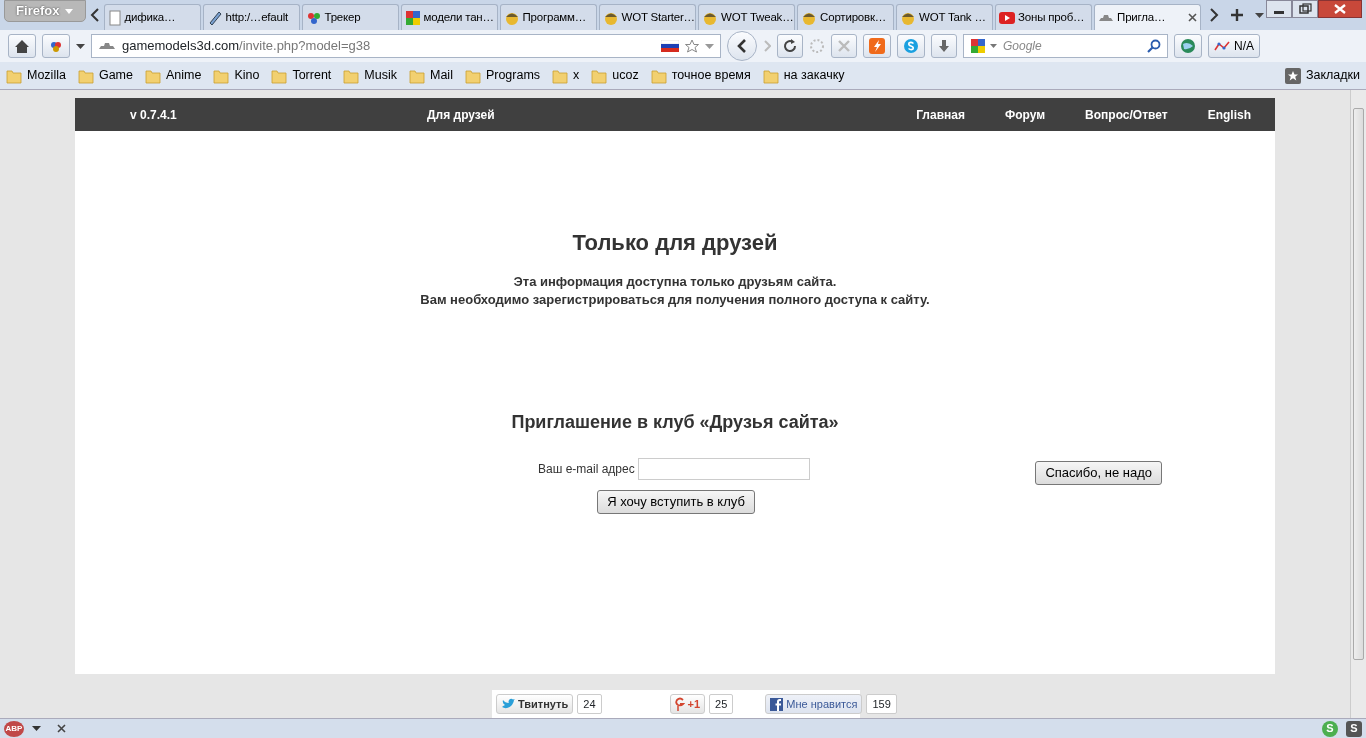 The image size is (1366, 738). Describe the element at coordinates (236, 75) in the screenshot. I see `bookmark-folder: Kino` at that location.